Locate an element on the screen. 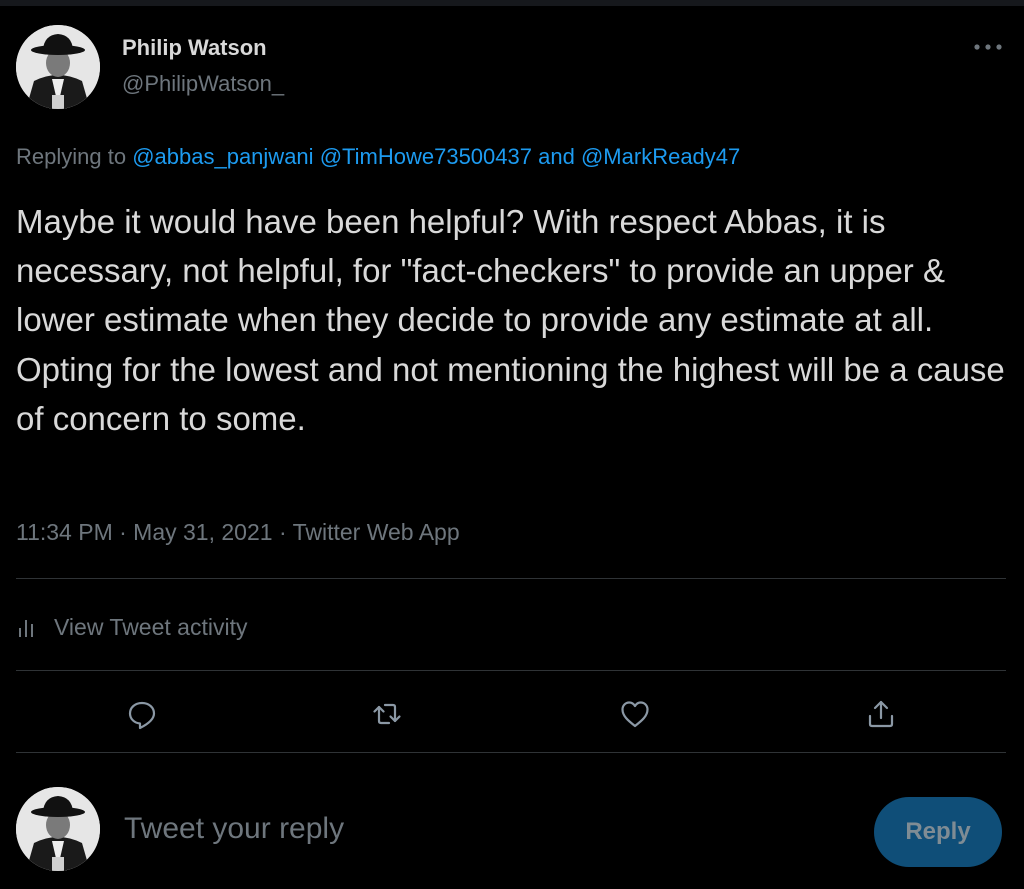  like-button is located at coordinates (635, 714).